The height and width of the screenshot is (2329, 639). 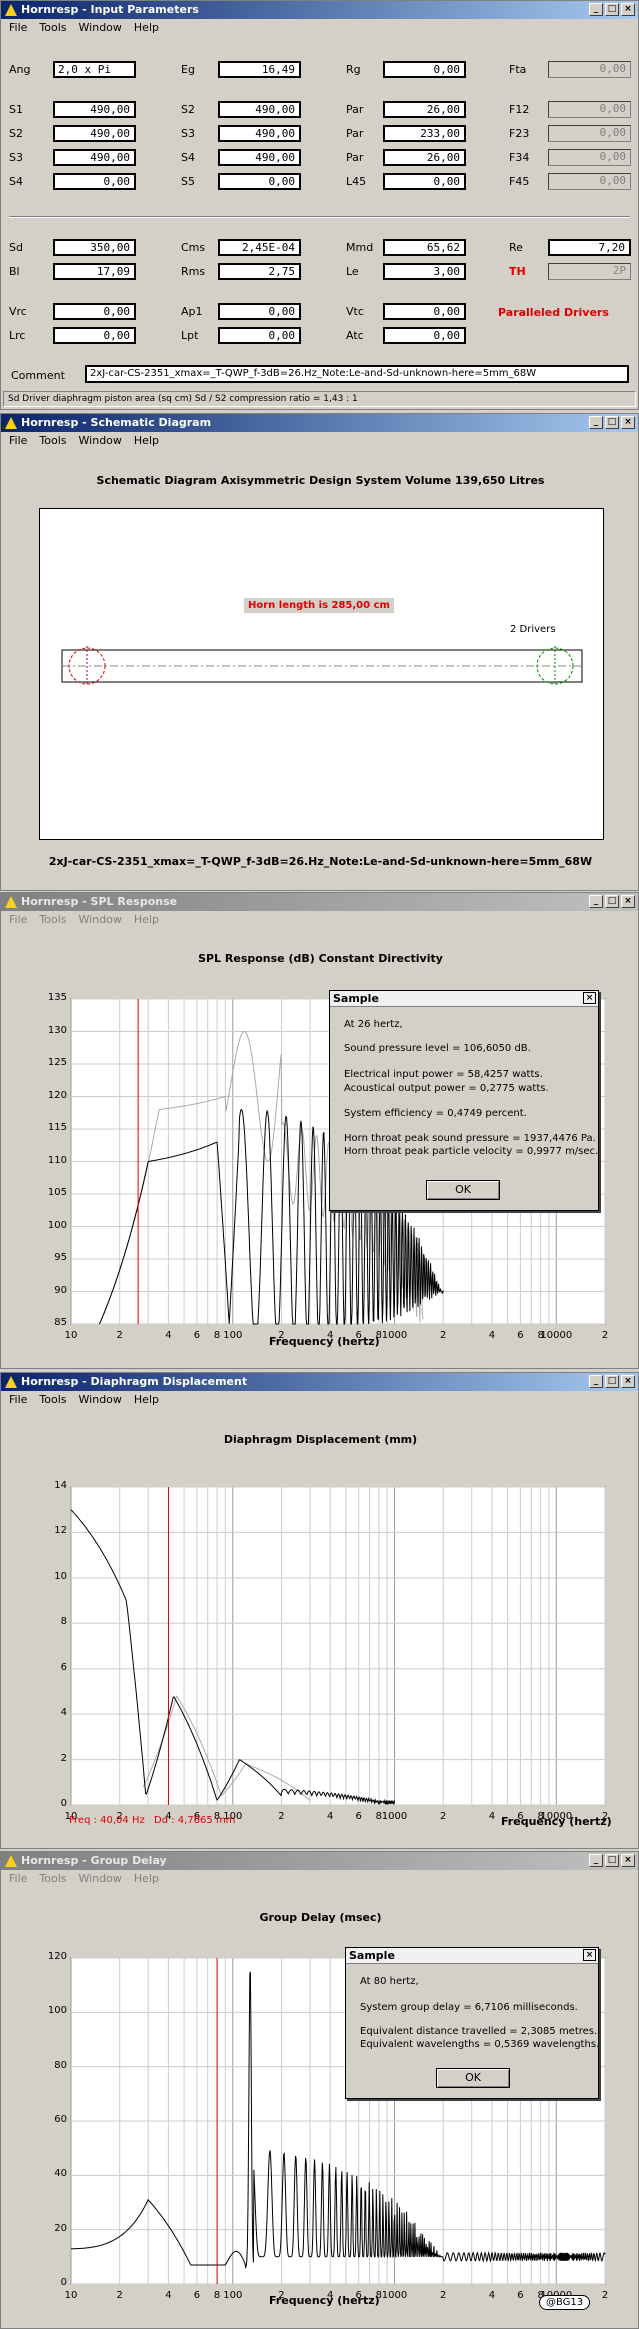 I want to click on y-tick-label: 120, so click(x=57, y=1095).